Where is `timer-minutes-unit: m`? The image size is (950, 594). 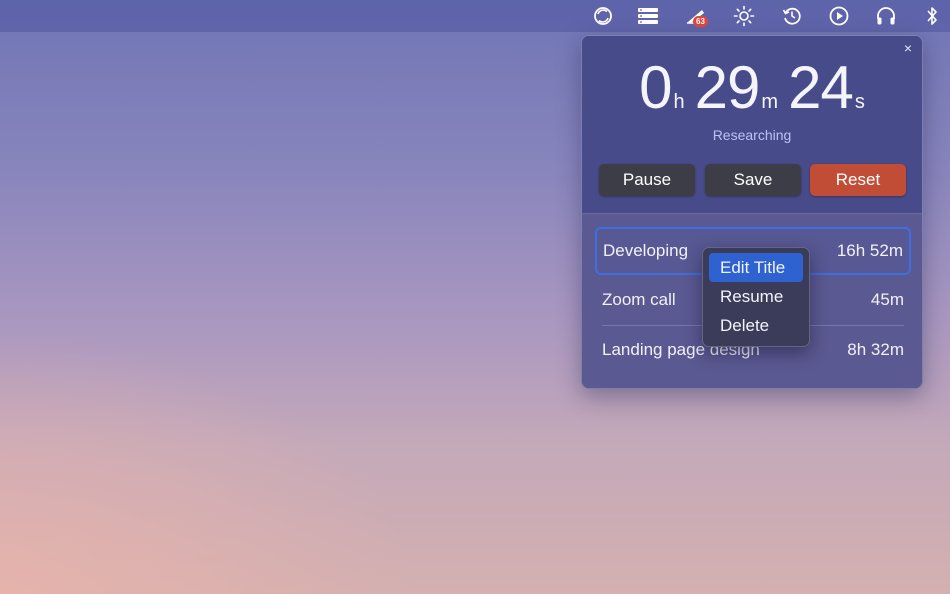
timer-minutes-unit: m is located at coordinates (770, 102).